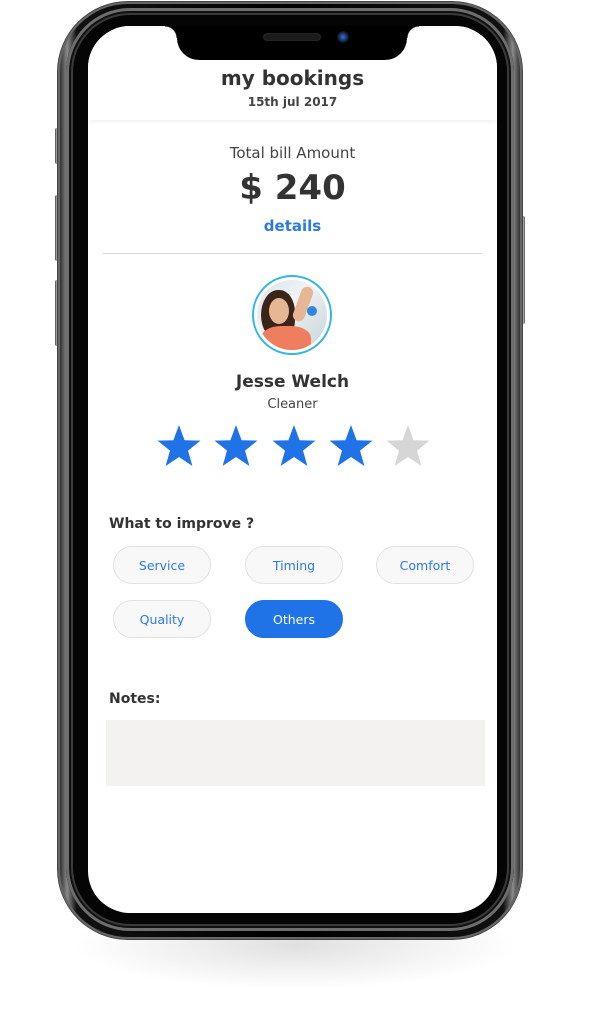 The height and width of the screenshot is (1024, 607). What do you see at coordinates (294, 619) in the screenshot?
I see `chip-others: Others` at bounding box center [294, 619].